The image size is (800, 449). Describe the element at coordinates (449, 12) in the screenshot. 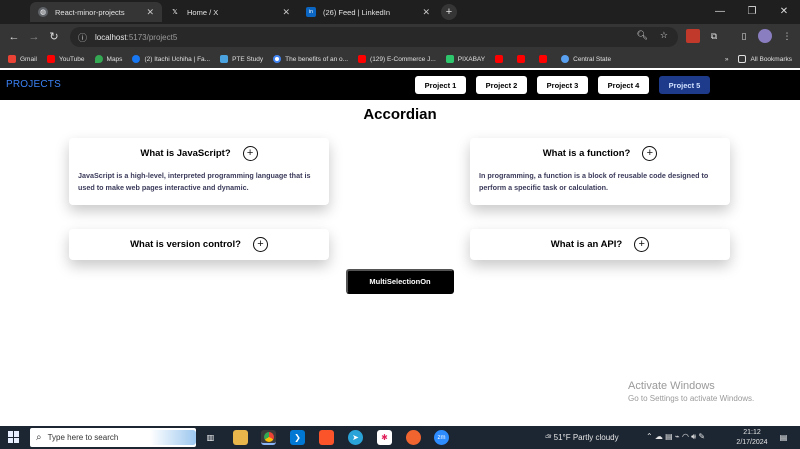

I see `new-tab-button: +` at that location.